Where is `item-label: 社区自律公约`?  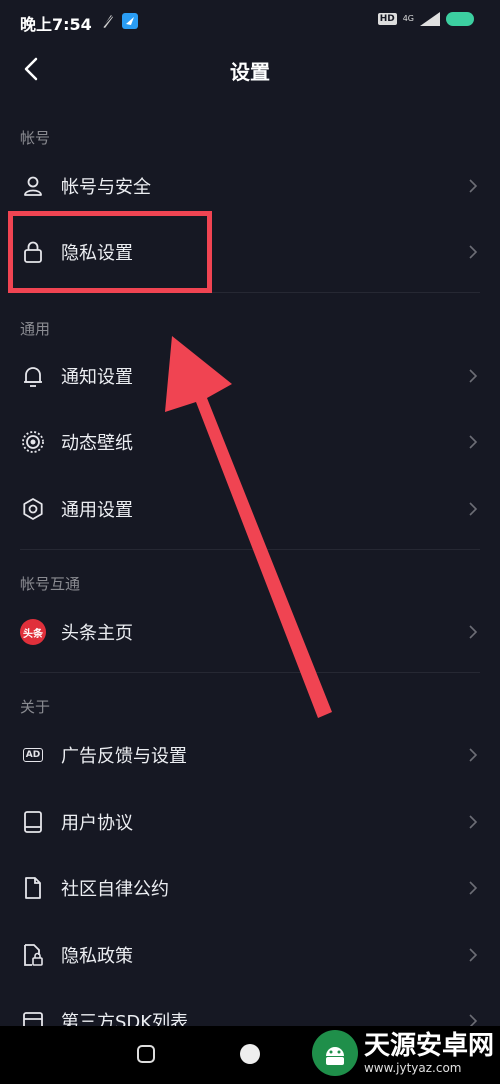
item-label: 社区自律公约 is located at coordinates (115, 889).